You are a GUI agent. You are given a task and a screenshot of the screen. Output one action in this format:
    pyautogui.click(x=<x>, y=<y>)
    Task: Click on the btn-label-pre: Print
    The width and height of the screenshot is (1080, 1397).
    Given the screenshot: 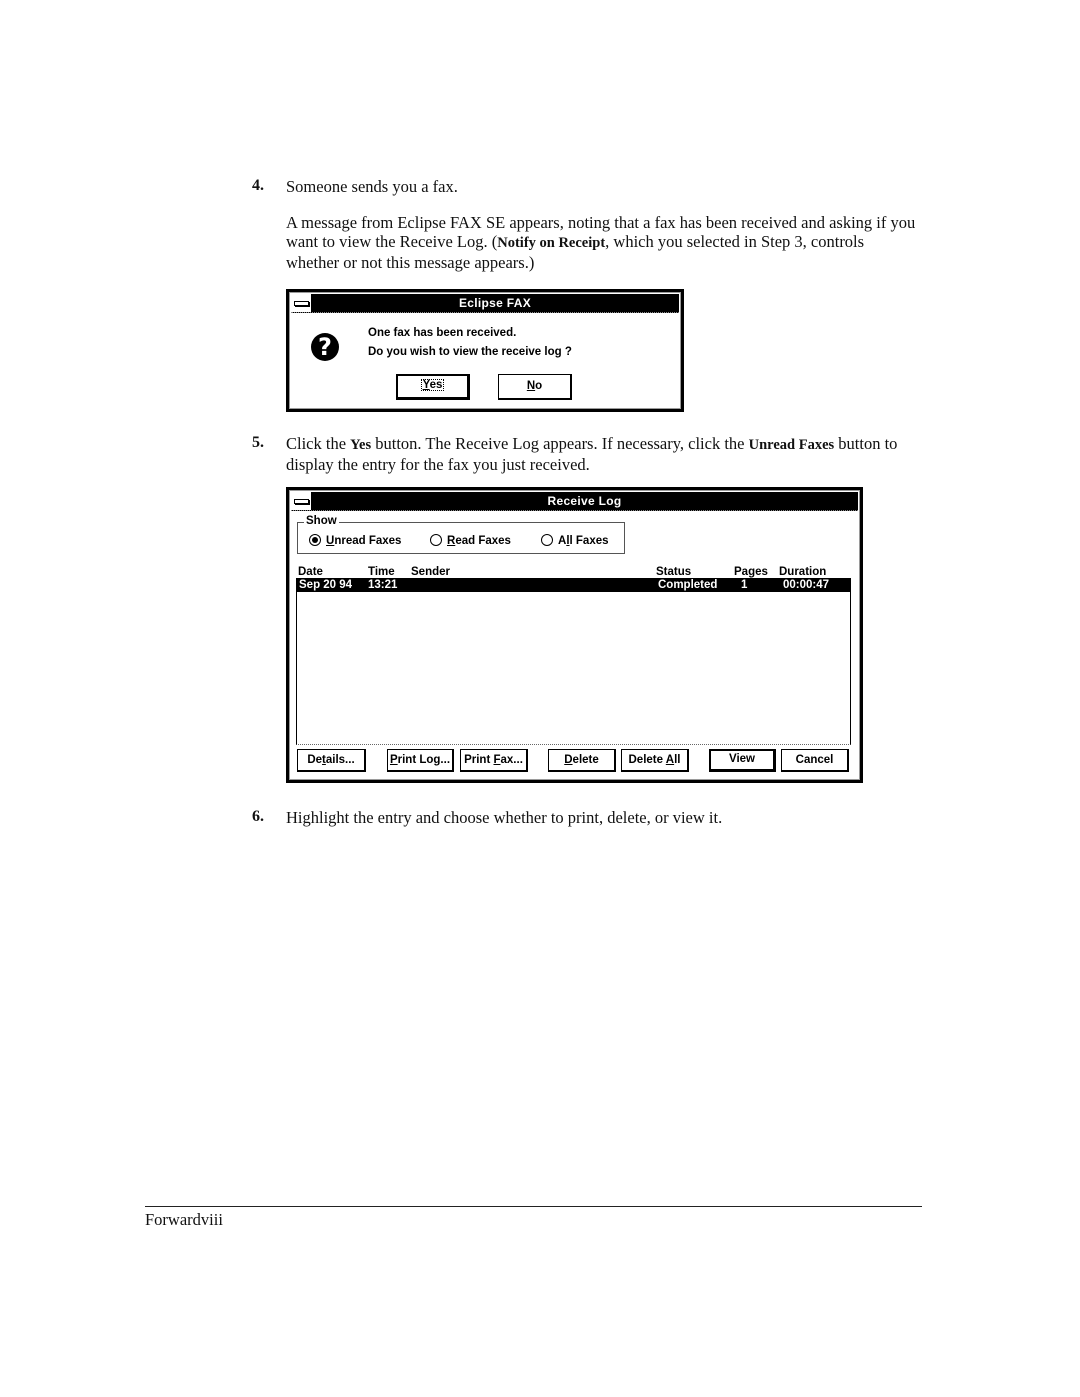 What is the action you would take?
    pyautogui.click(x=479, y=760)
    